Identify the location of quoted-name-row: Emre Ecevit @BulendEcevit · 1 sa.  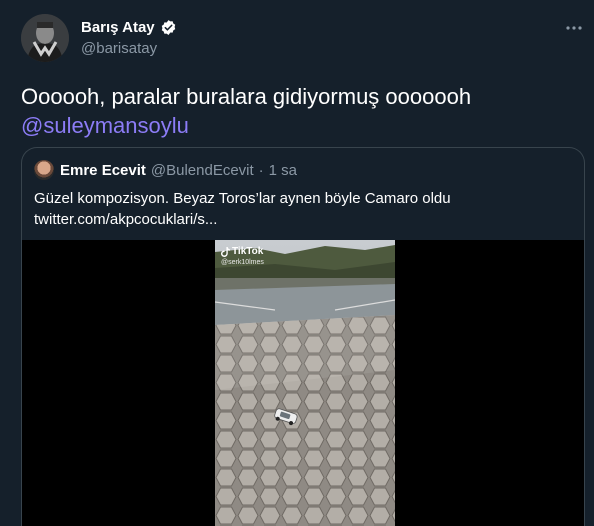
(178, 170).